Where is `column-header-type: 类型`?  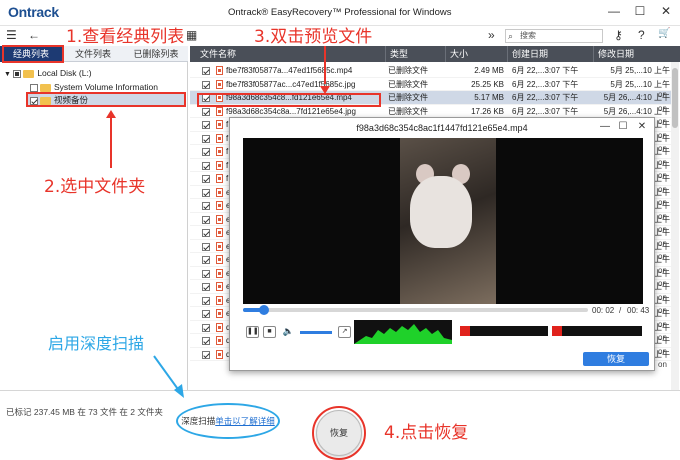
column-header-type: 类型 is located at coordinates (416, 54).